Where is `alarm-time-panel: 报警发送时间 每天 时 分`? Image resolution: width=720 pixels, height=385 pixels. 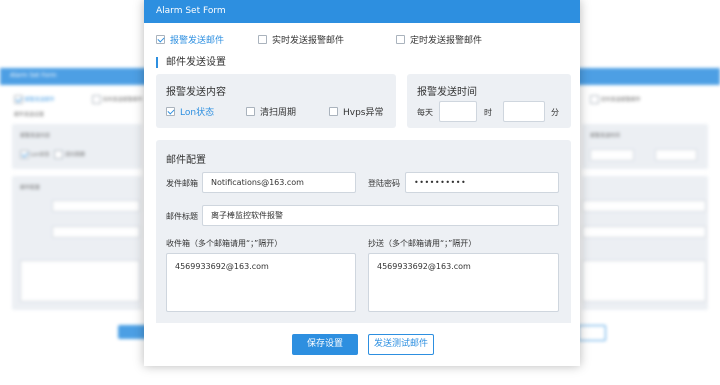
alarm-time-panel: 报警发送时间 每天 时 分 is located at coordinates (489, 101).